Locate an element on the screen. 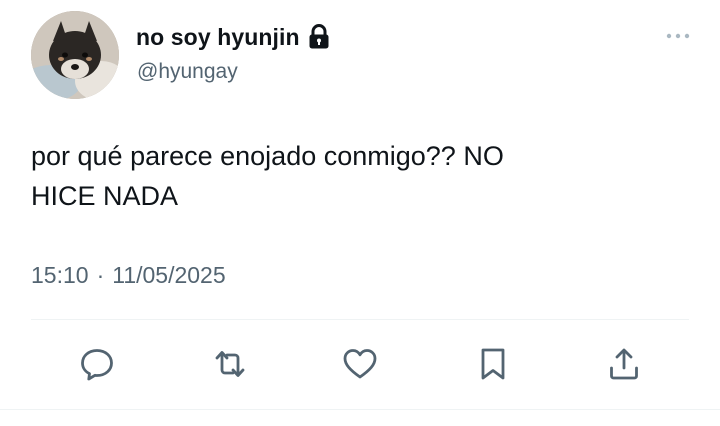  retweet-icon is located at coordinates (230, 364).